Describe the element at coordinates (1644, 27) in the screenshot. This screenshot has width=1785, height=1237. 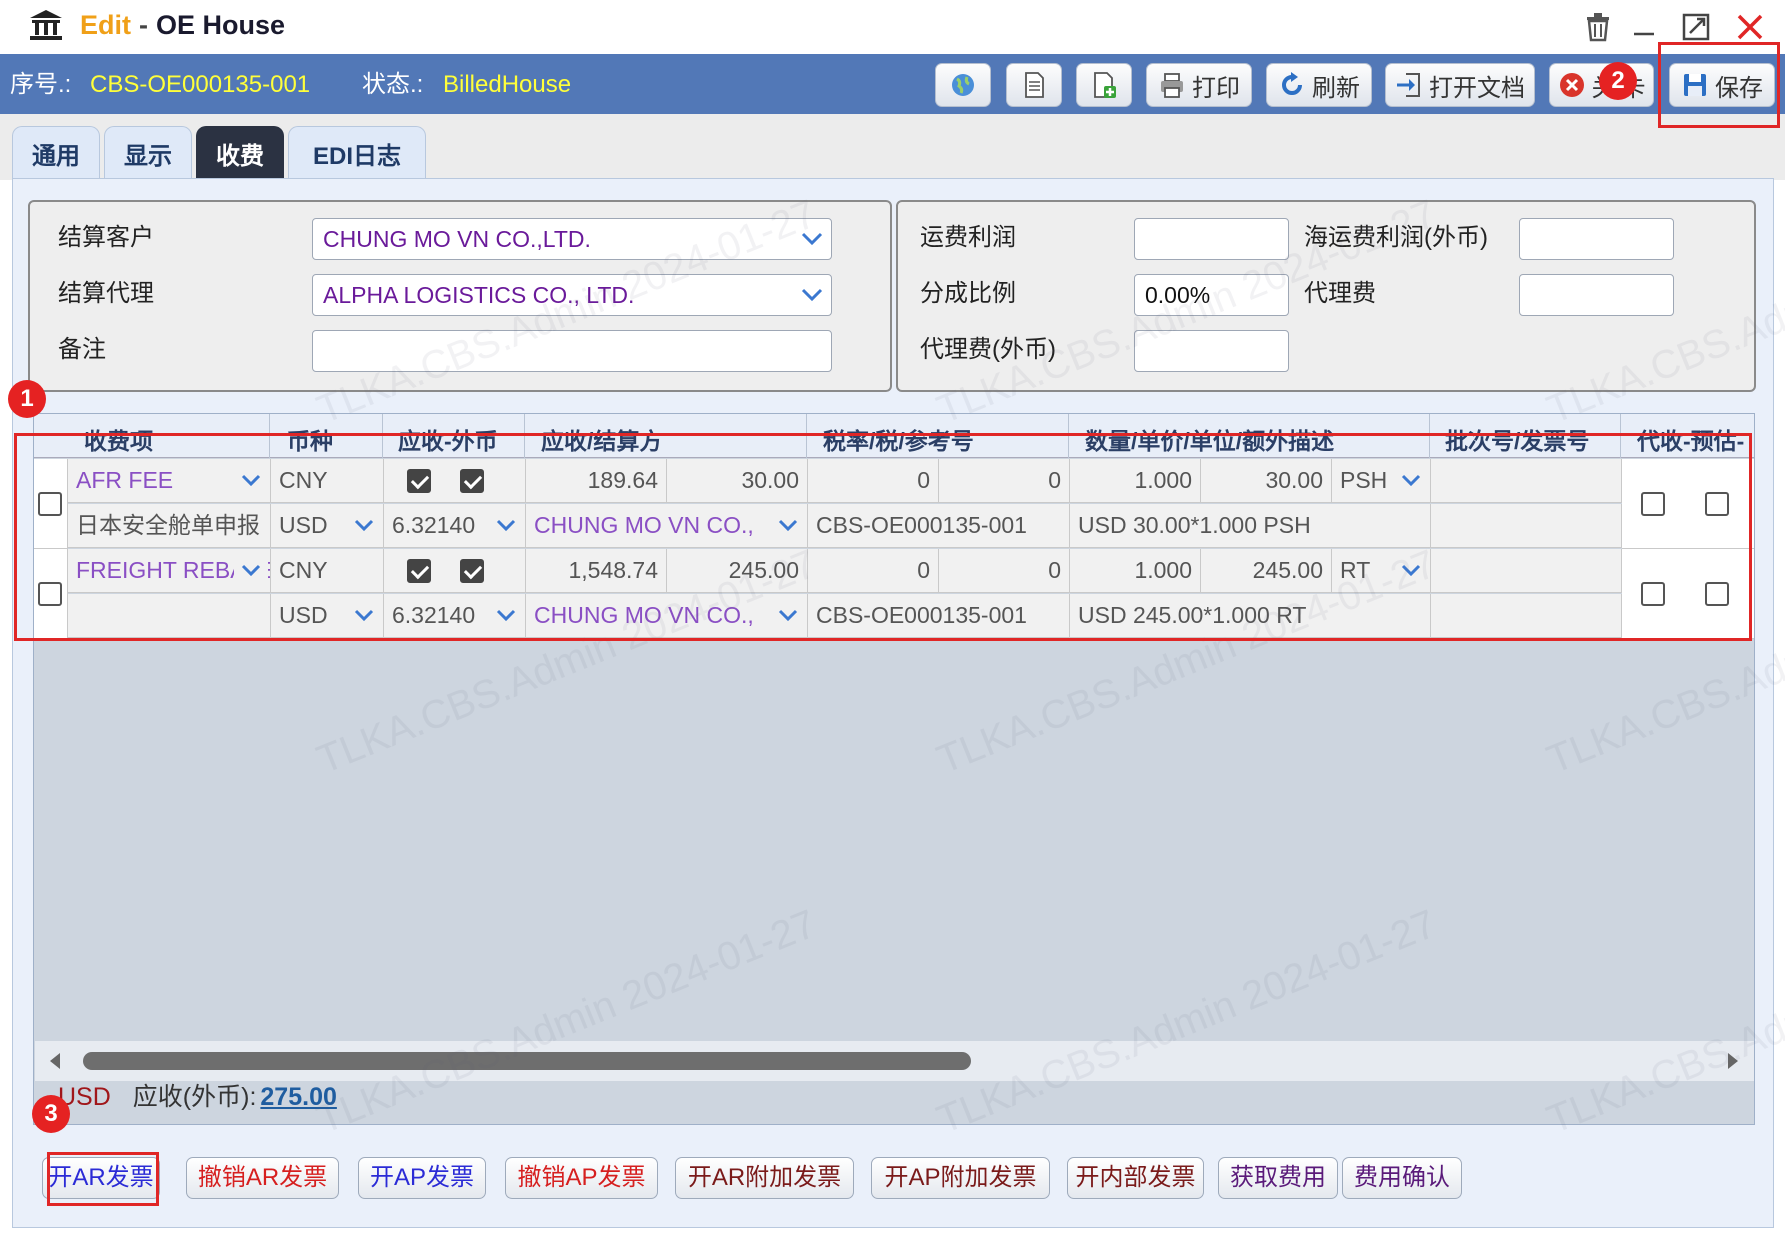
I see `minimize-icon` at that location.